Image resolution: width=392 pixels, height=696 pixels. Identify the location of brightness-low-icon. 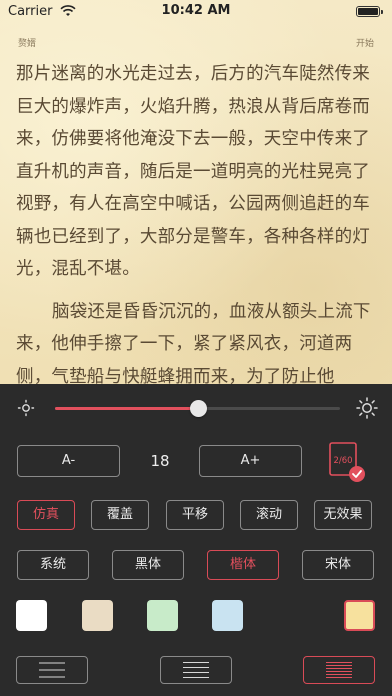
(26, 408).